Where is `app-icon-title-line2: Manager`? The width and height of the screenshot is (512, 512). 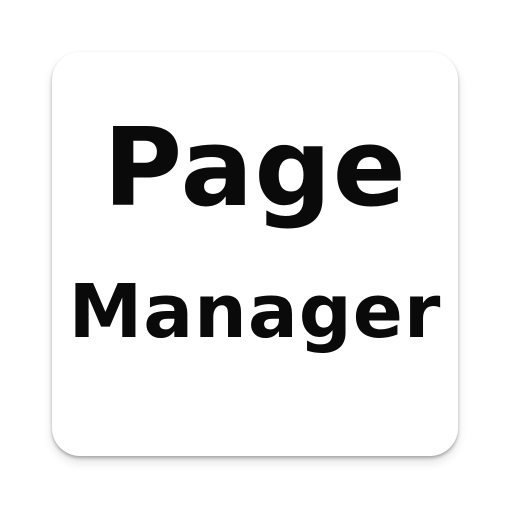
app-icon-title-line2: Manager is located at coordinates (255, 312).